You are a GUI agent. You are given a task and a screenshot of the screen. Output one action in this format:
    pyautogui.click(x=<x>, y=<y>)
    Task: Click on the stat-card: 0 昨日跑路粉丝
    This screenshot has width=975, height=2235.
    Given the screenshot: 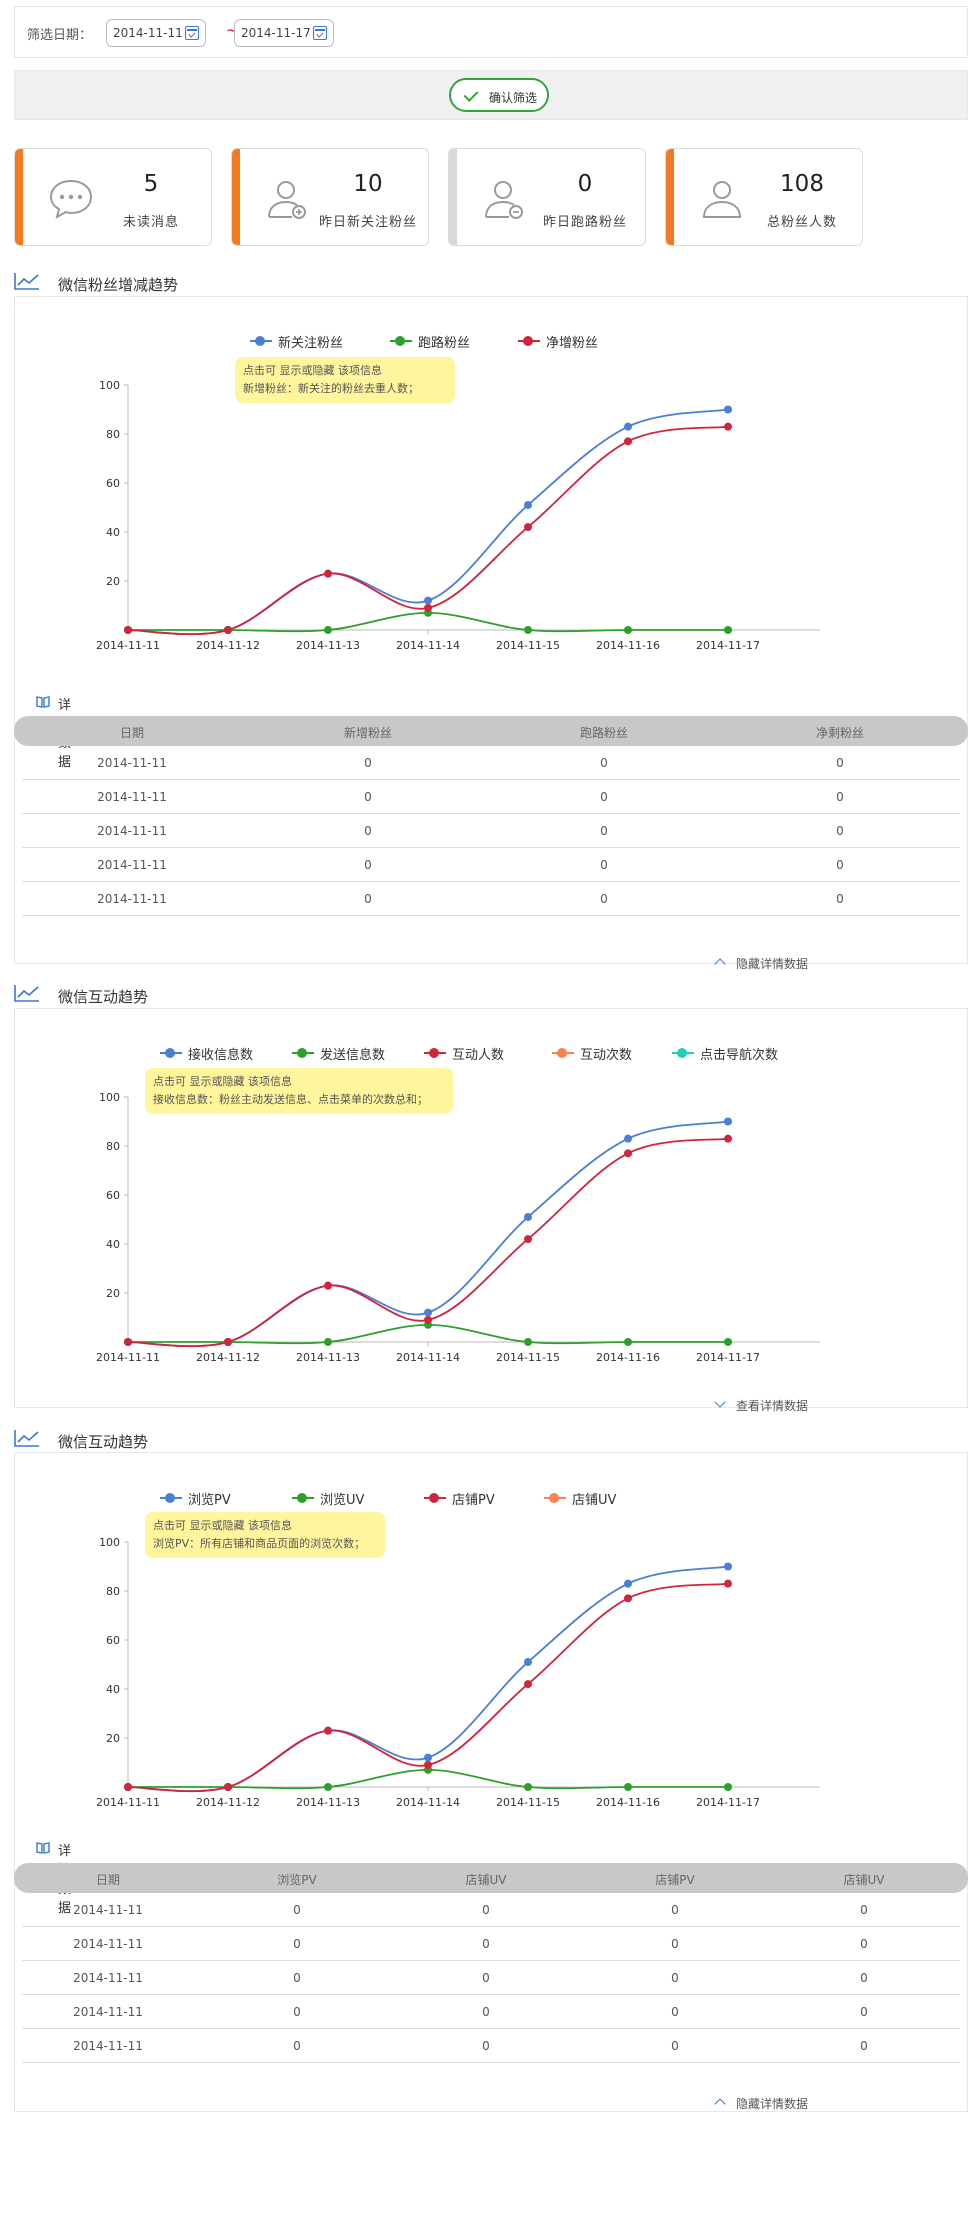 What is the action you would take?
    pyautogui.click(x=547, y=197)
    